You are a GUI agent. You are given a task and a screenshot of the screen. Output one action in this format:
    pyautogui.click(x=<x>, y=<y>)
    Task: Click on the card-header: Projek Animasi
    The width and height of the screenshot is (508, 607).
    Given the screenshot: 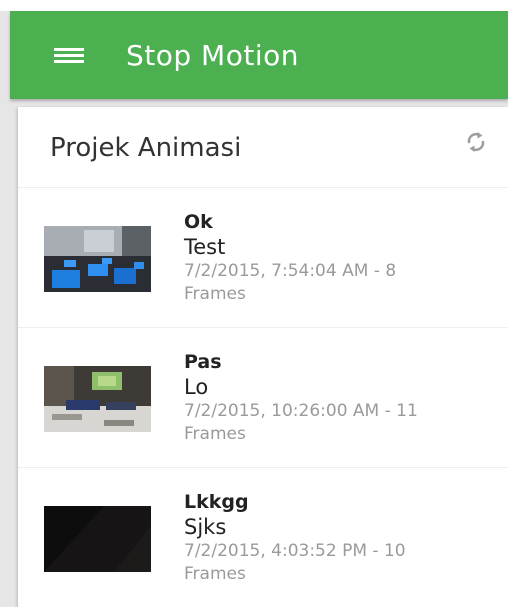 What is the action you would take?
    pyautogui.click(x=263, y=147)
    